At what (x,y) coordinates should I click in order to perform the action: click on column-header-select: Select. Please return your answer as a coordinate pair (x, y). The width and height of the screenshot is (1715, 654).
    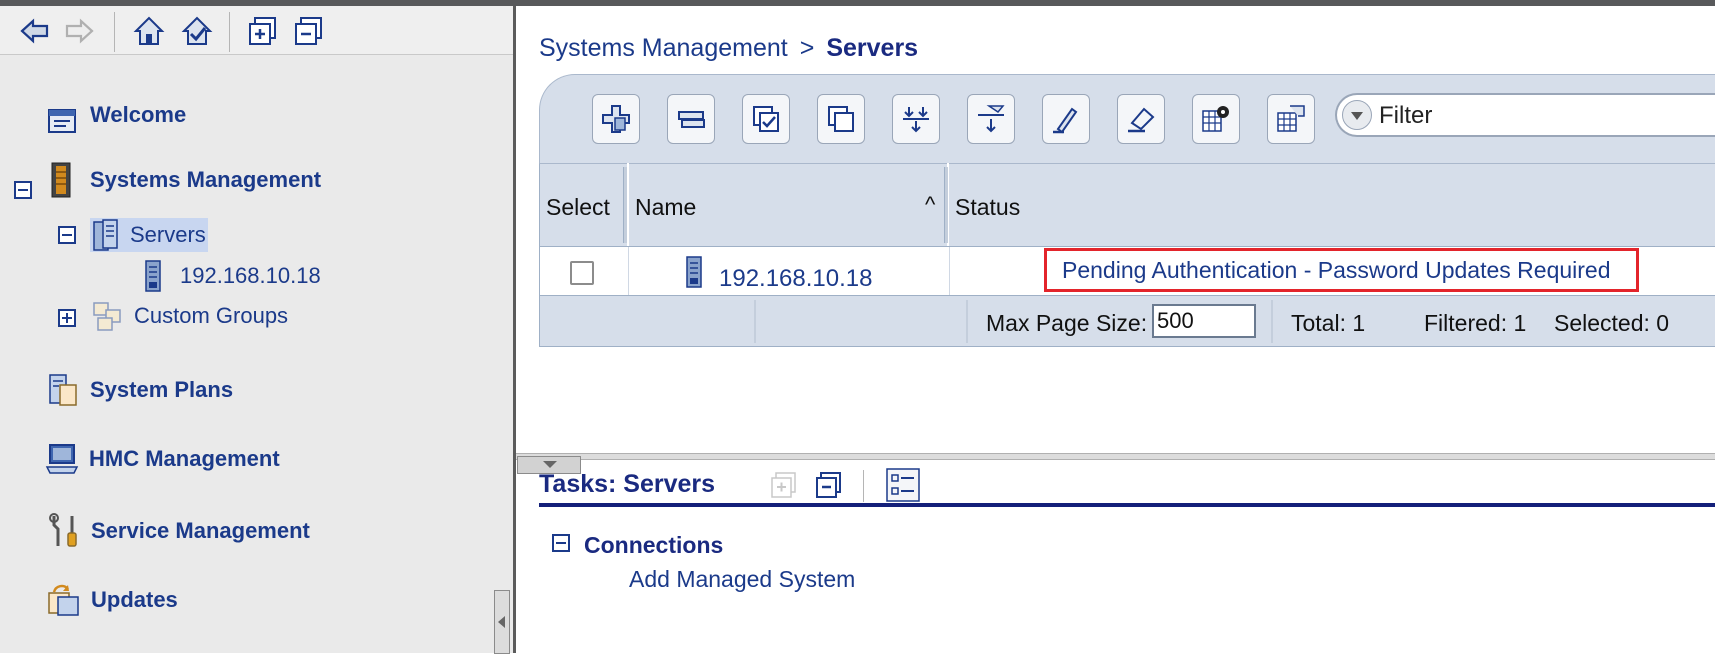
    Looking at the image, I should click on (583, 204).